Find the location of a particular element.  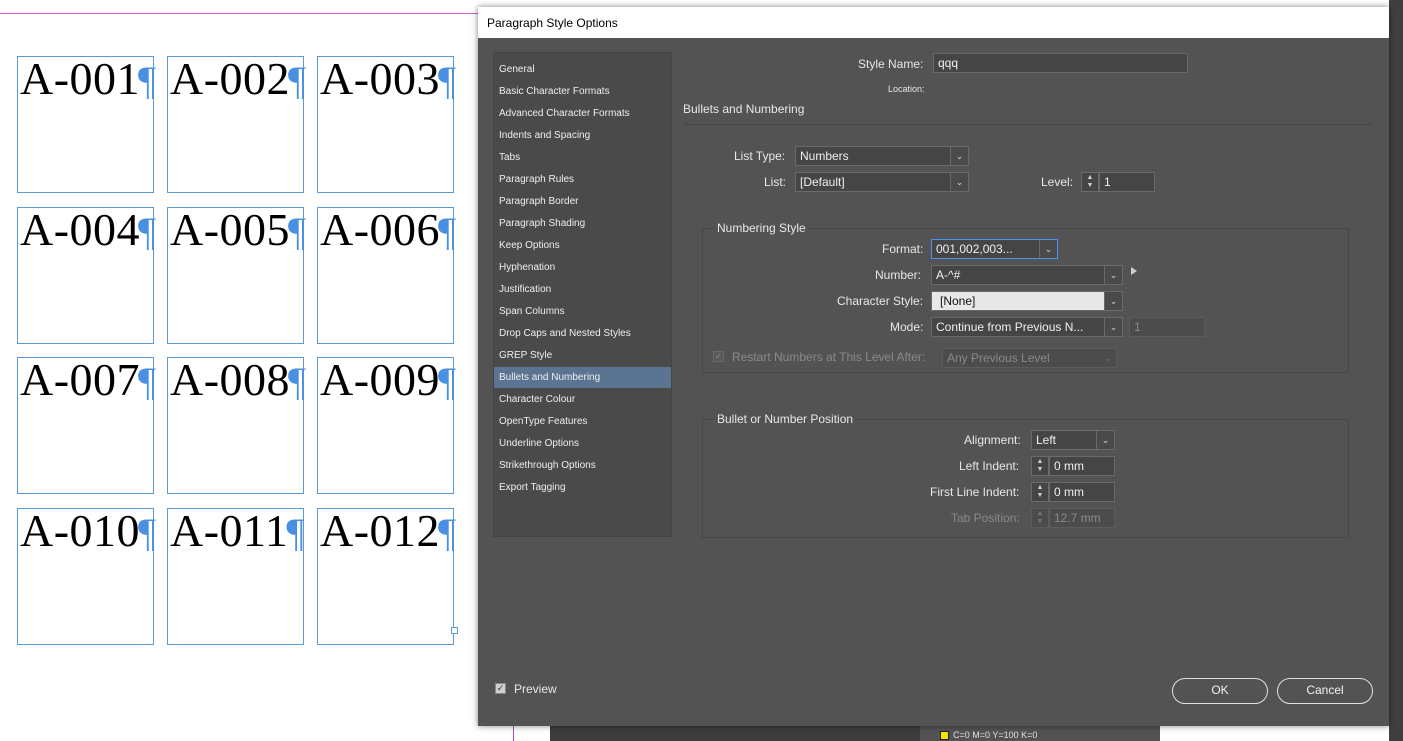

first-line-indent-stepper-icon: ▲ ▼ is located at coordinates (1040, 492).